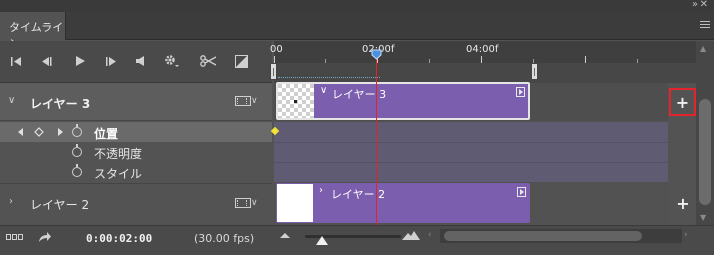 The width and height of the screenshot is (714, 255). Describe the element at coordinates (118, 154) in the screenshot. I see `property-label: 不透明度` at that location.